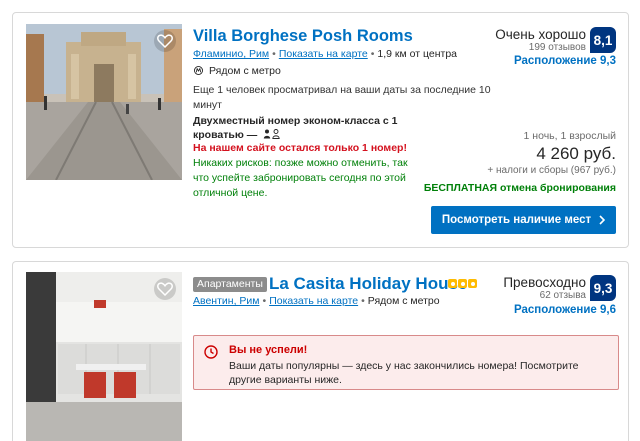 The height and width of the screenshot is (441, 640). I want to click on review-count: 62 отзыва, so click(562, 295).